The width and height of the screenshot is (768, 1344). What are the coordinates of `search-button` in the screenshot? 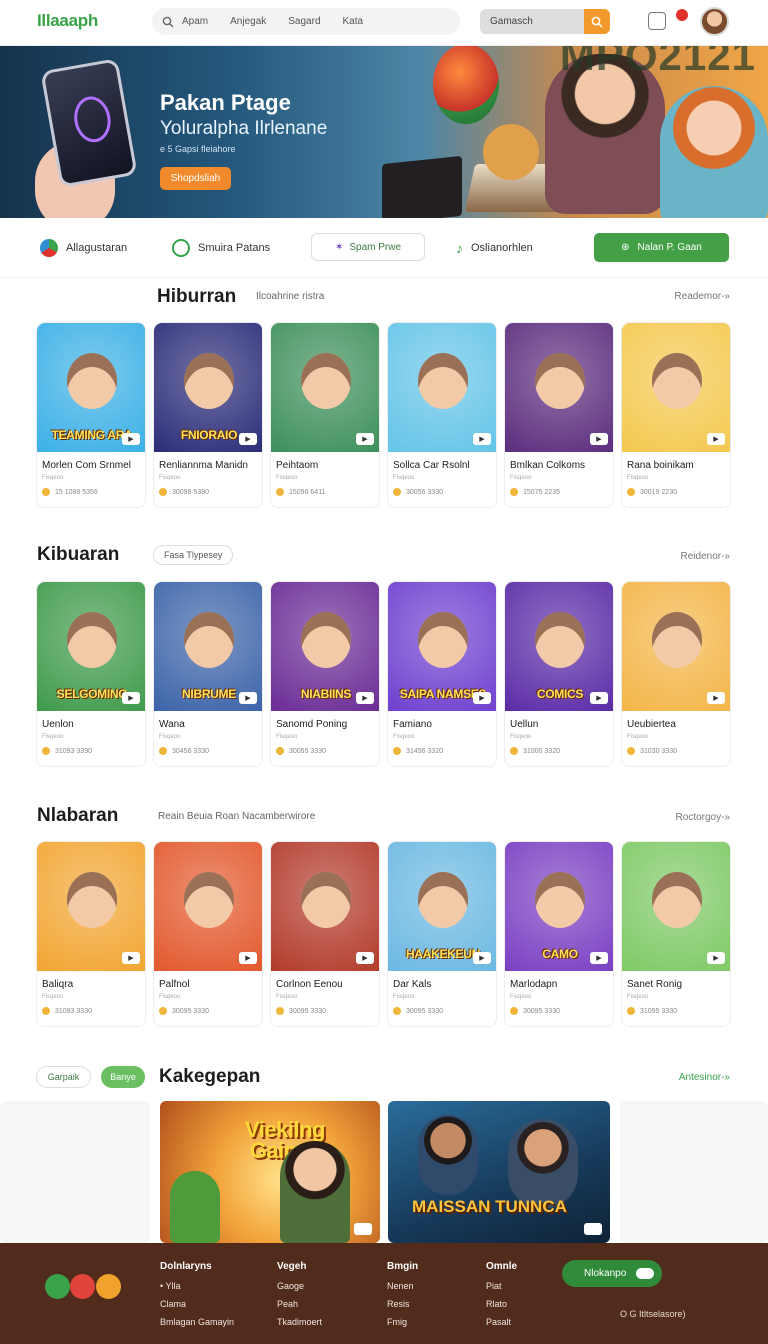 It's located at (597, 21).